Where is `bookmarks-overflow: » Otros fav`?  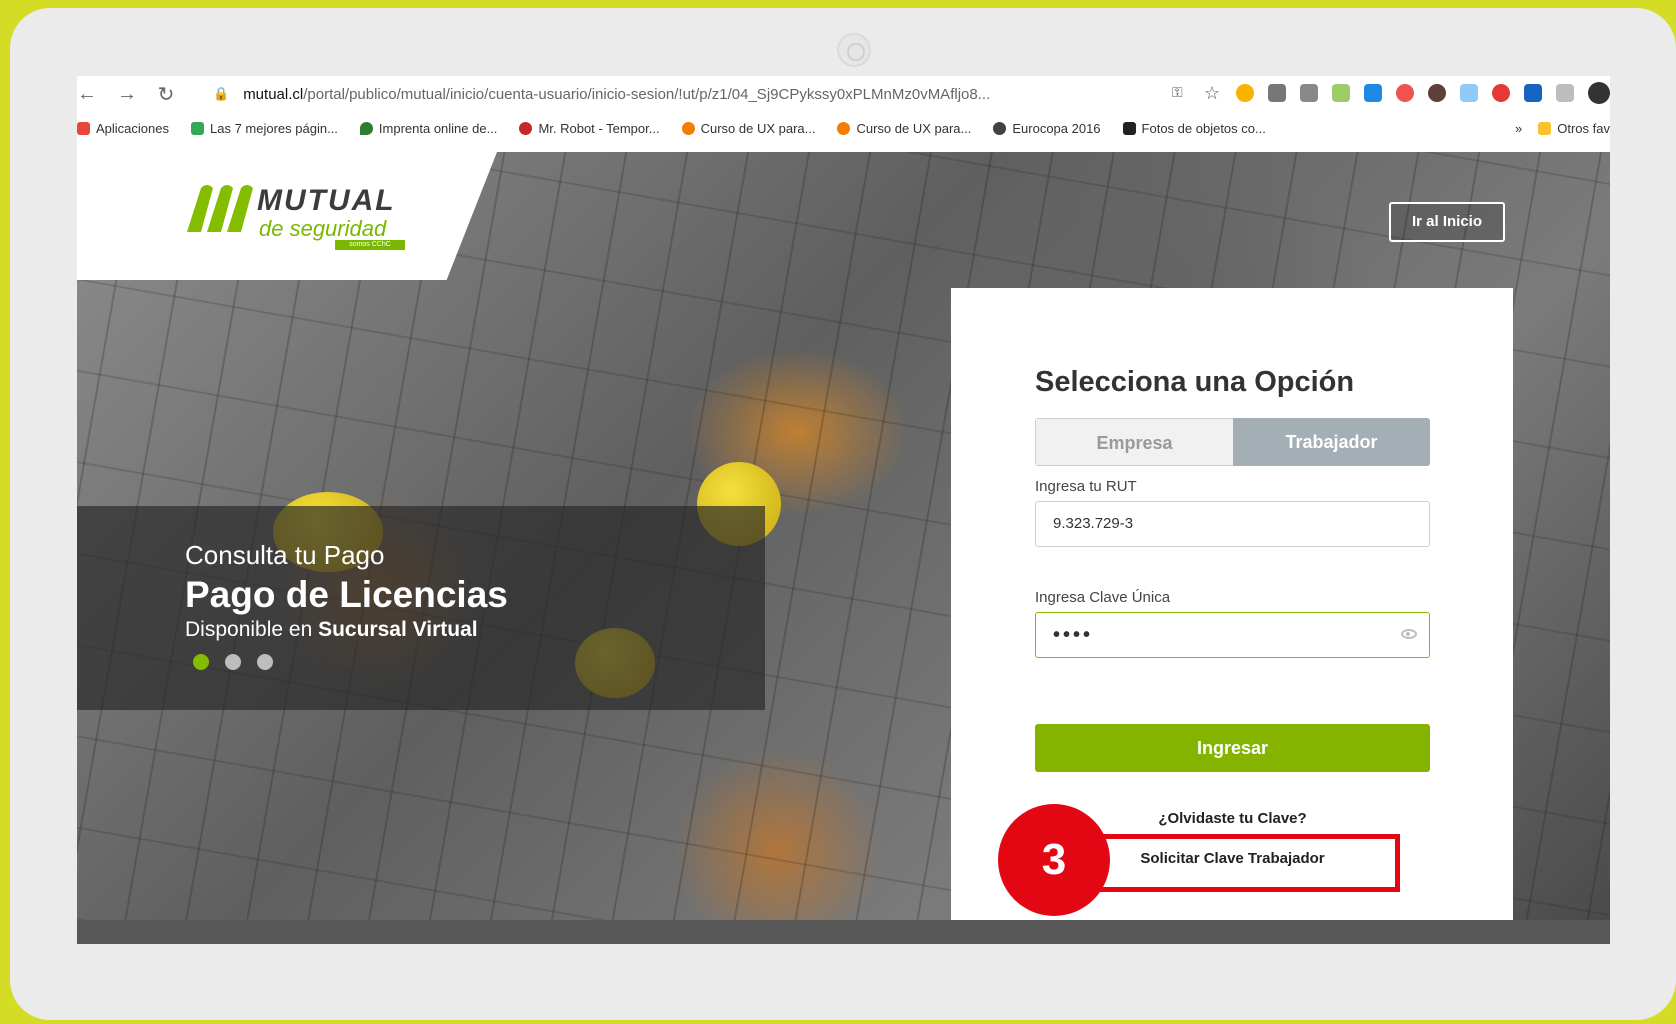
bookmarks-overflow: » Otros fav is located at coordinates (1562, 128).